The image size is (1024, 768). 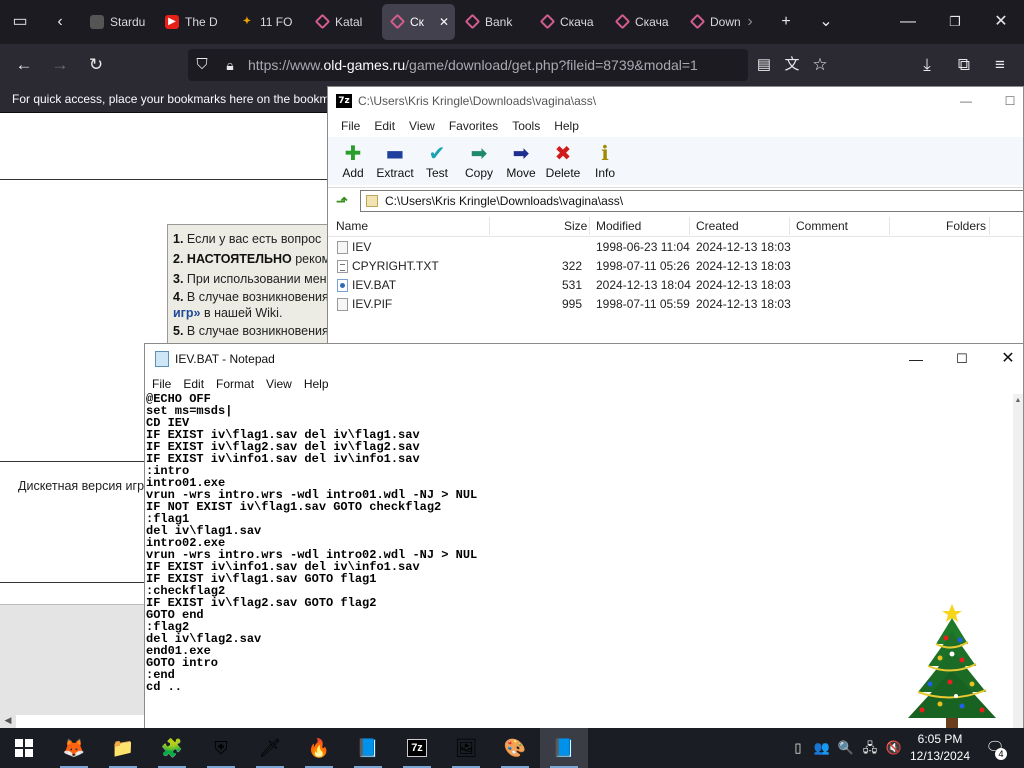 What do you see at coordinates (193, 22) in the screenshot?
I see `browser-tab: ▶ The D` at bounding box center [193, 22].